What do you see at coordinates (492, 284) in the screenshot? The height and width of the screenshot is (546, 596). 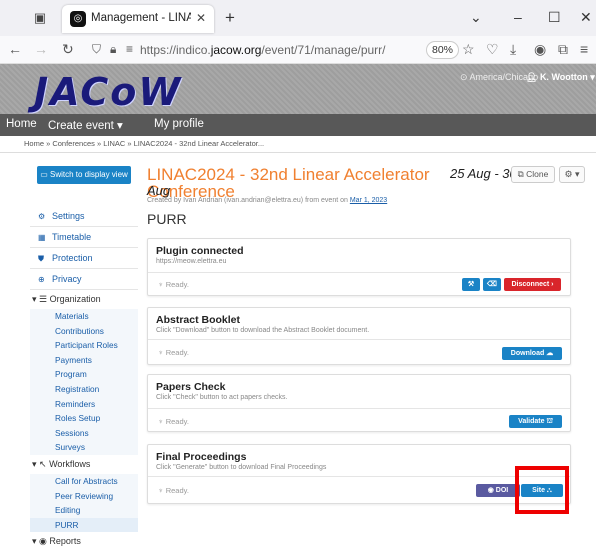 I see `delete-icon-button: ⌫` at bounding box center [492, 284].